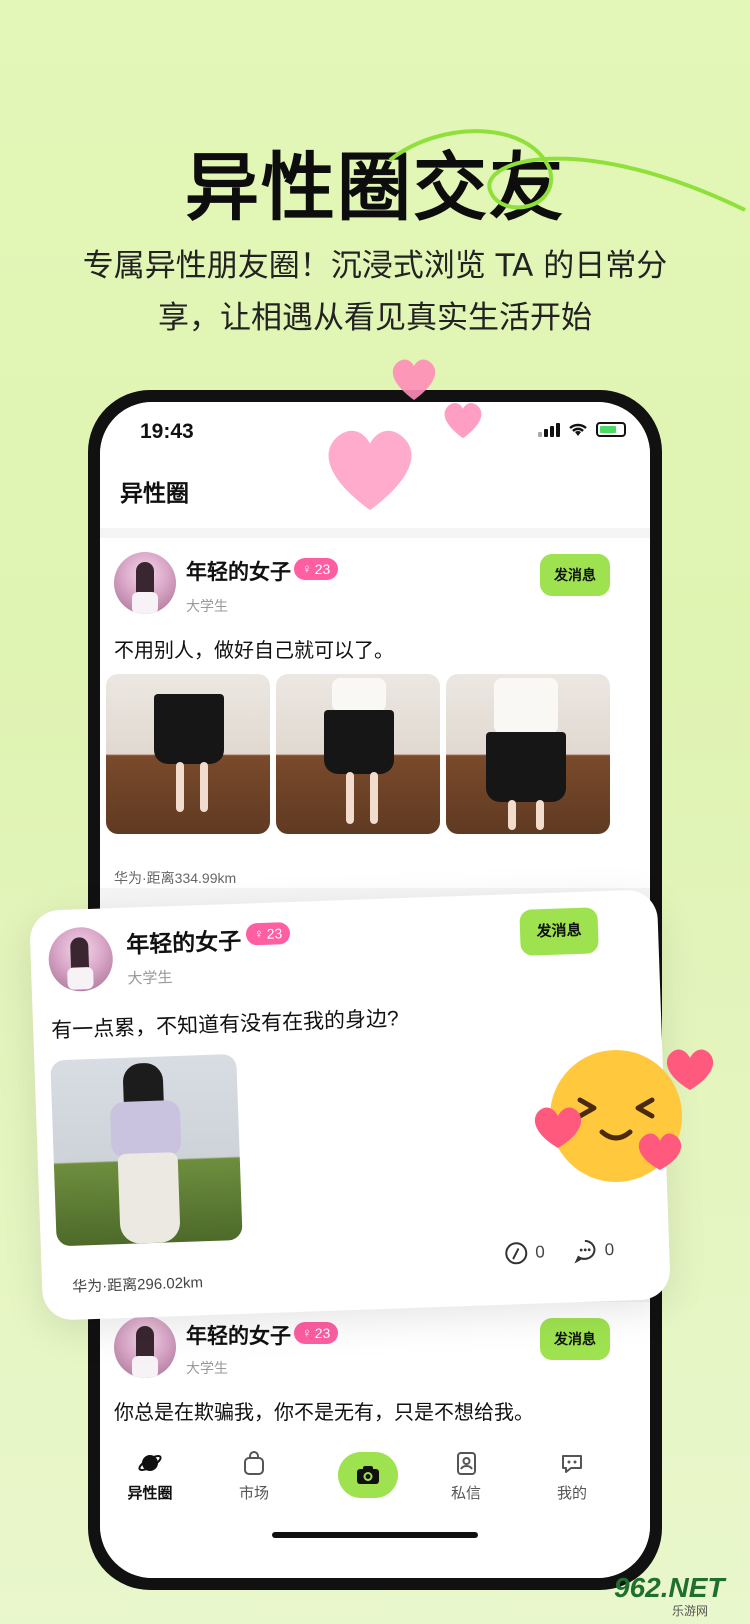 The height and width of the screenshot is (1624, 750). I want to click on comment-icon, so click(585, 1251).